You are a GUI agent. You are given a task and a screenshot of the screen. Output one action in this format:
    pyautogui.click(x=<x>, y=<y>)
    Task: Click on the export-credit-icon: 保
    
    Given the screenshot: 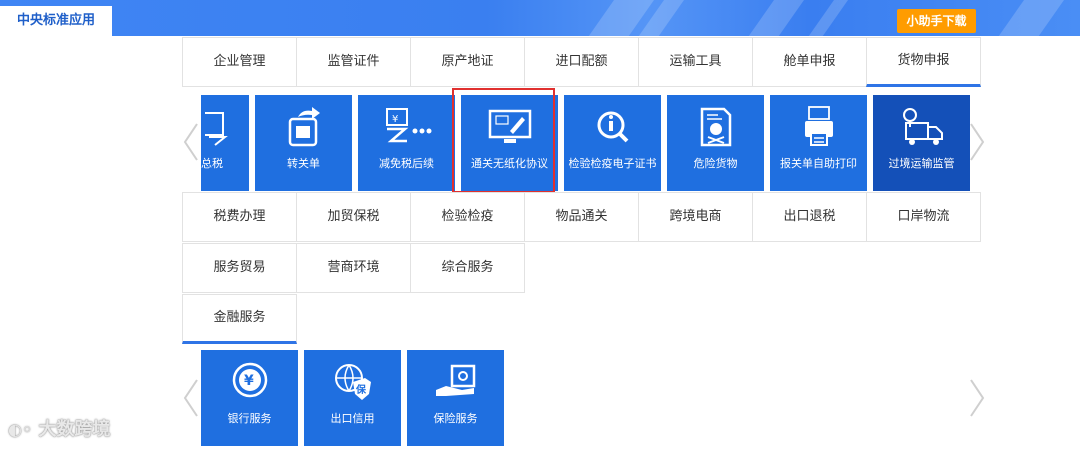 What is the action you would take?
    pyautogui.click(x=352, y=382)
    